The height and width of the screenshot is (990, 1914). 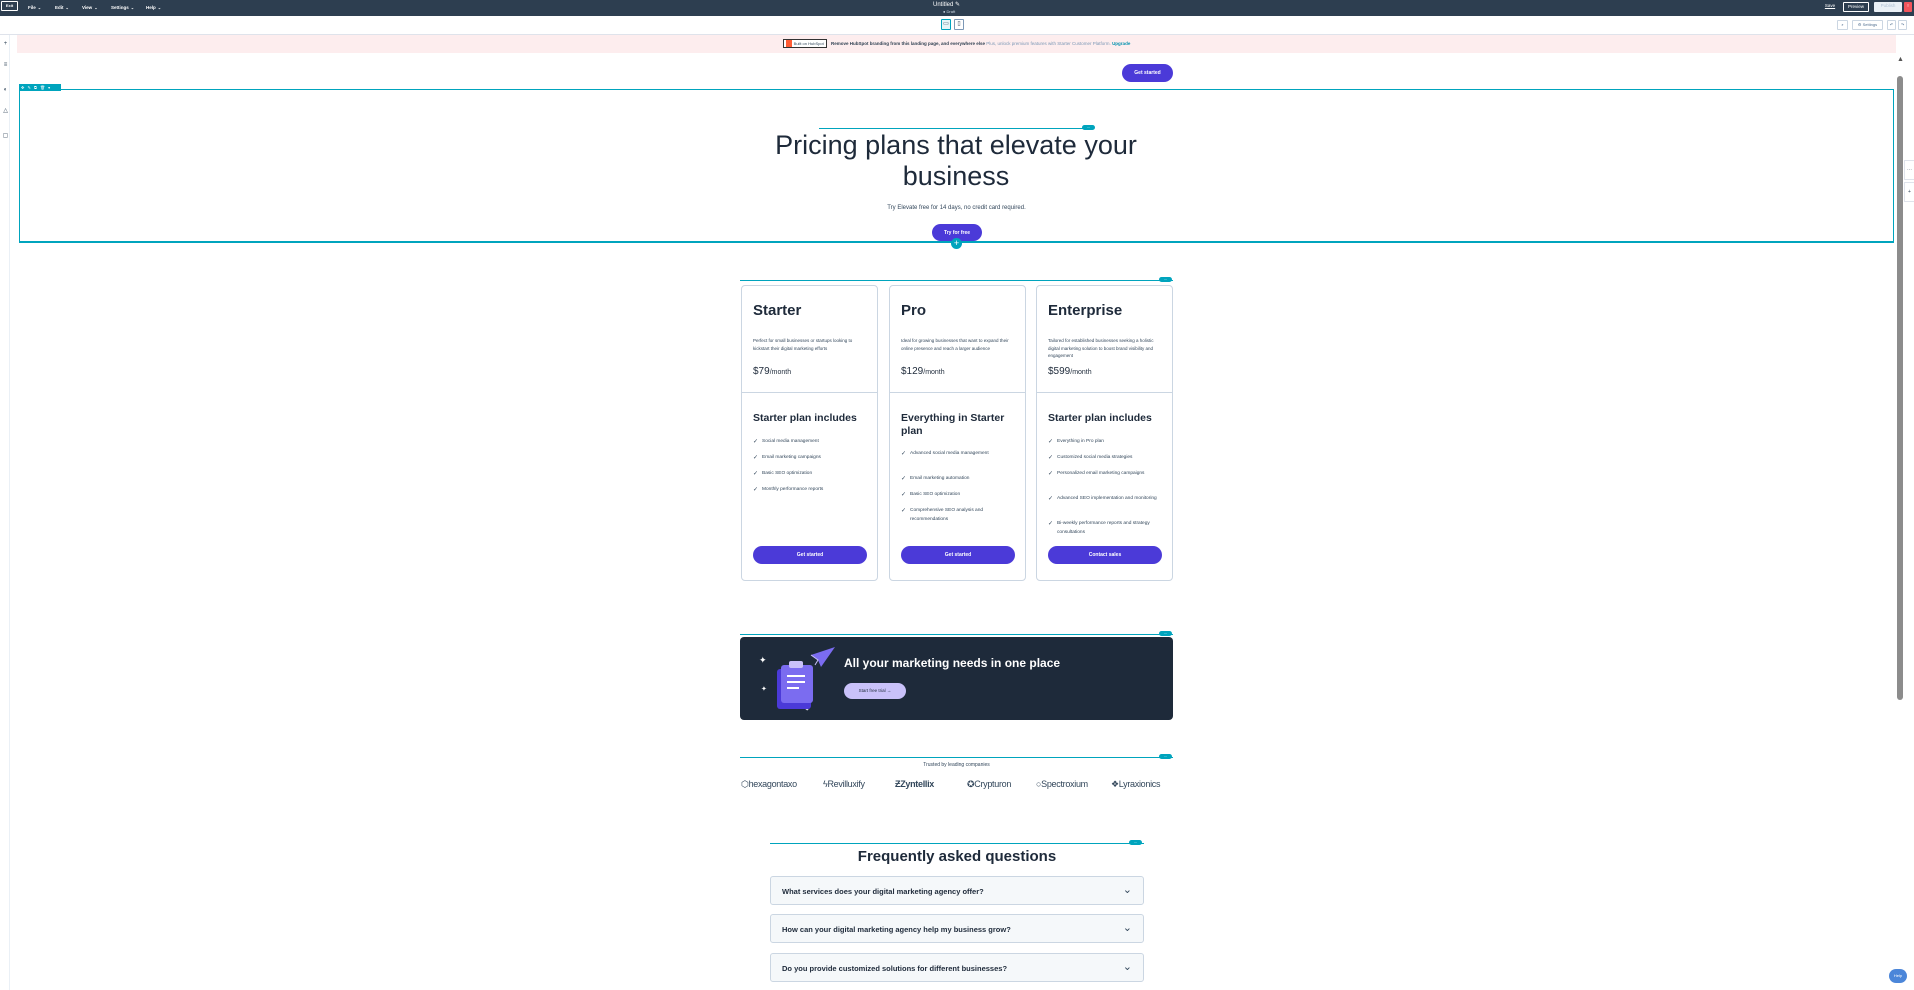 I want to click on delete-icon: 🗑, so click(x=43, y=87).